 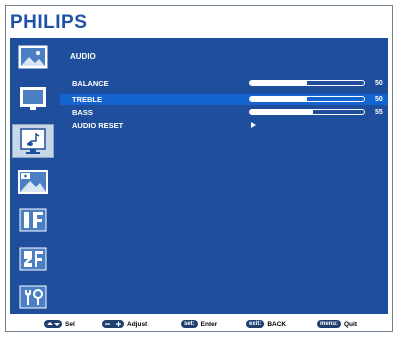 I want to click on menu-row-audio-reset: AUDIO RESET, so click(x=224, y=125).